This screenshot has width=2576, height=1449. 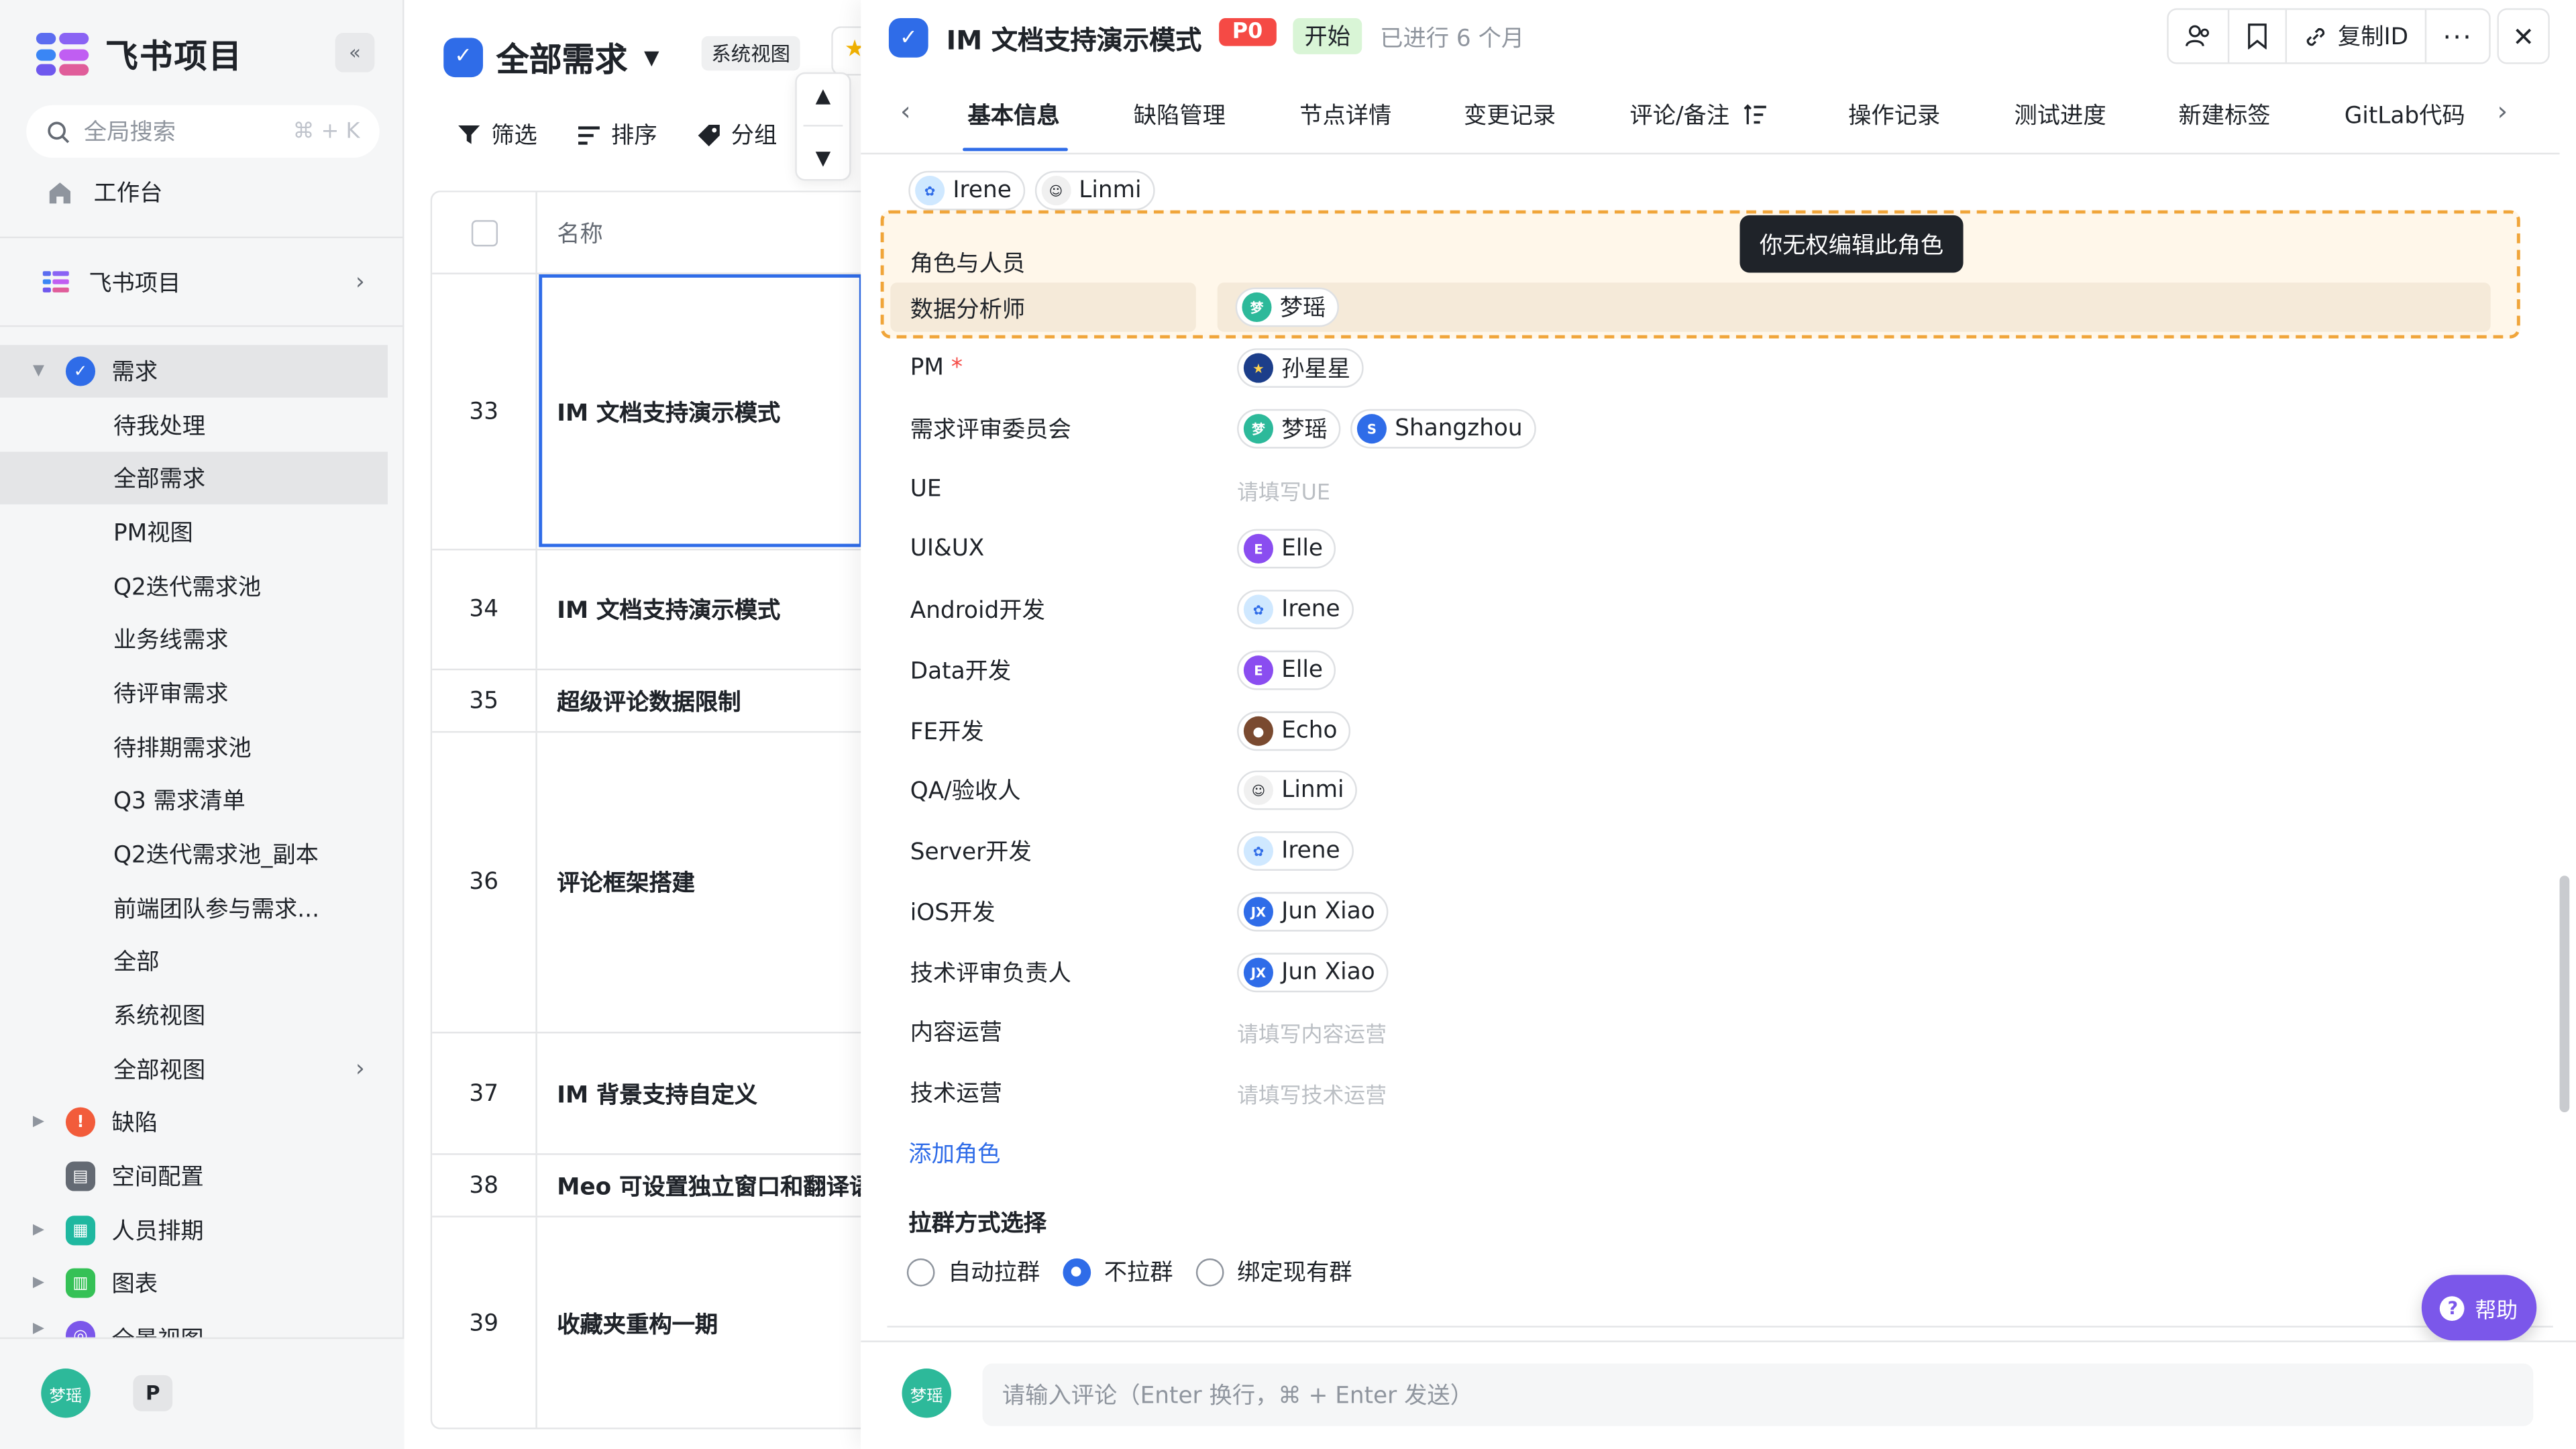 What do you see at coordinates (2502, 111) in the screenshot?
I see `chevron-right-icon: ›` at bounding box center [2502, 111].